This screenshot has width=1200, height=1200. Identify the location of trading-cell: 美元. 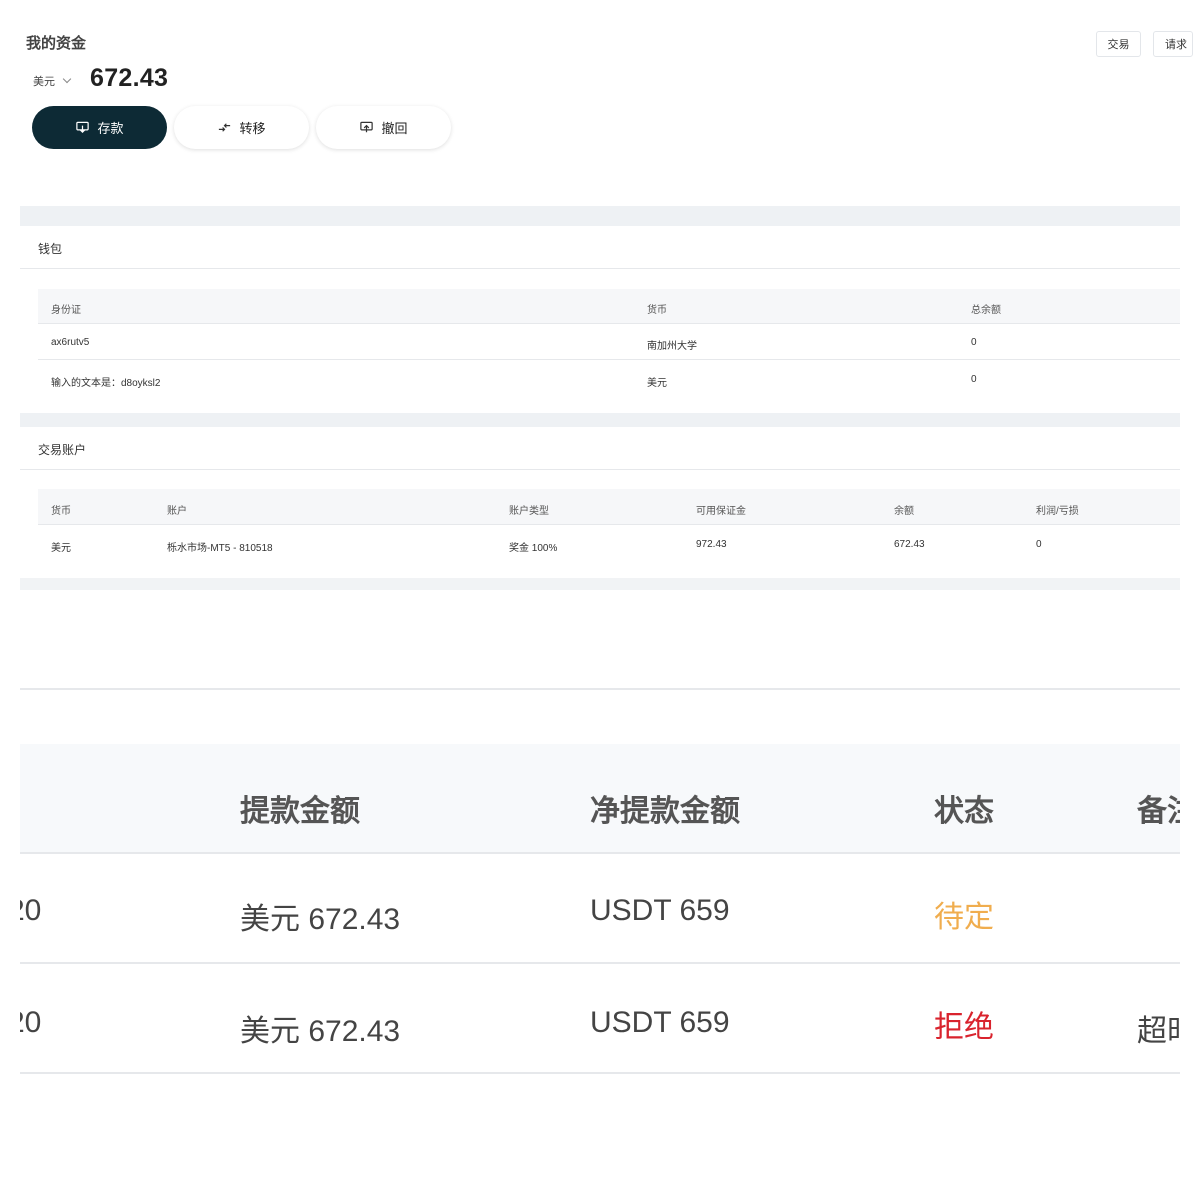
(61, 548).